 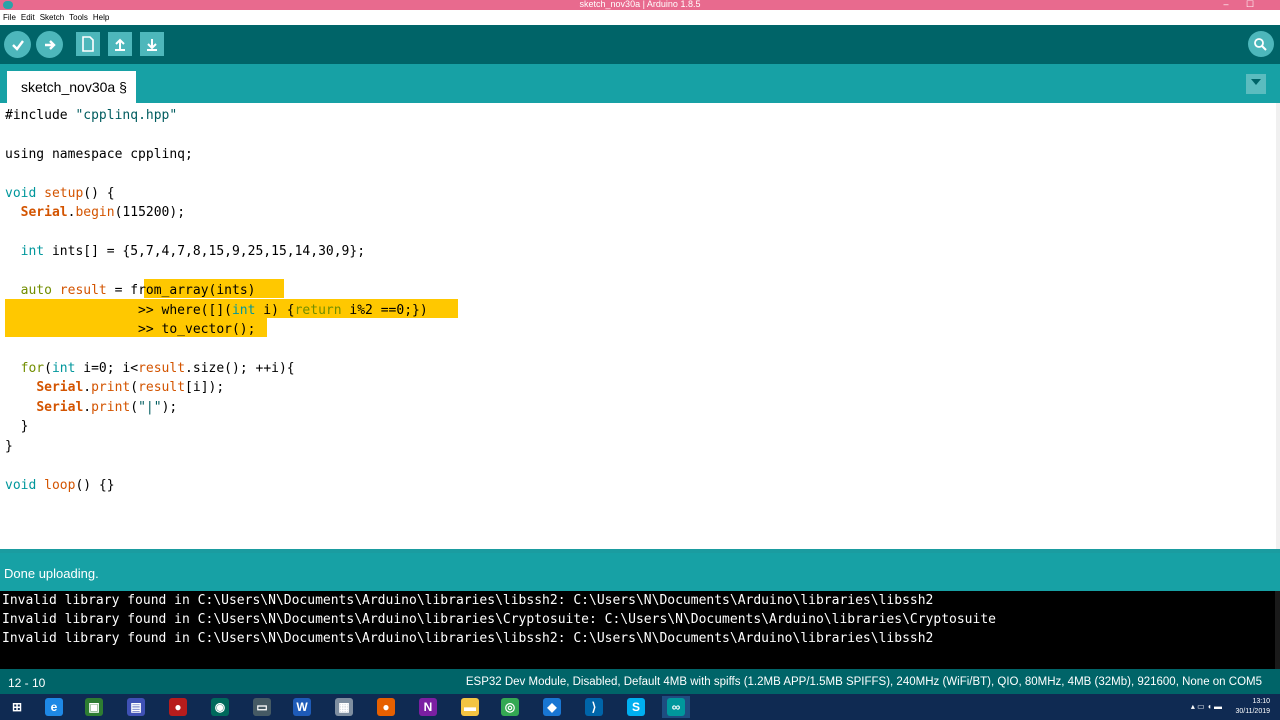 What do you see at coordinates (118, 291) in the screenshot?
I see `code-token: =` at bounding box center [118, 291].